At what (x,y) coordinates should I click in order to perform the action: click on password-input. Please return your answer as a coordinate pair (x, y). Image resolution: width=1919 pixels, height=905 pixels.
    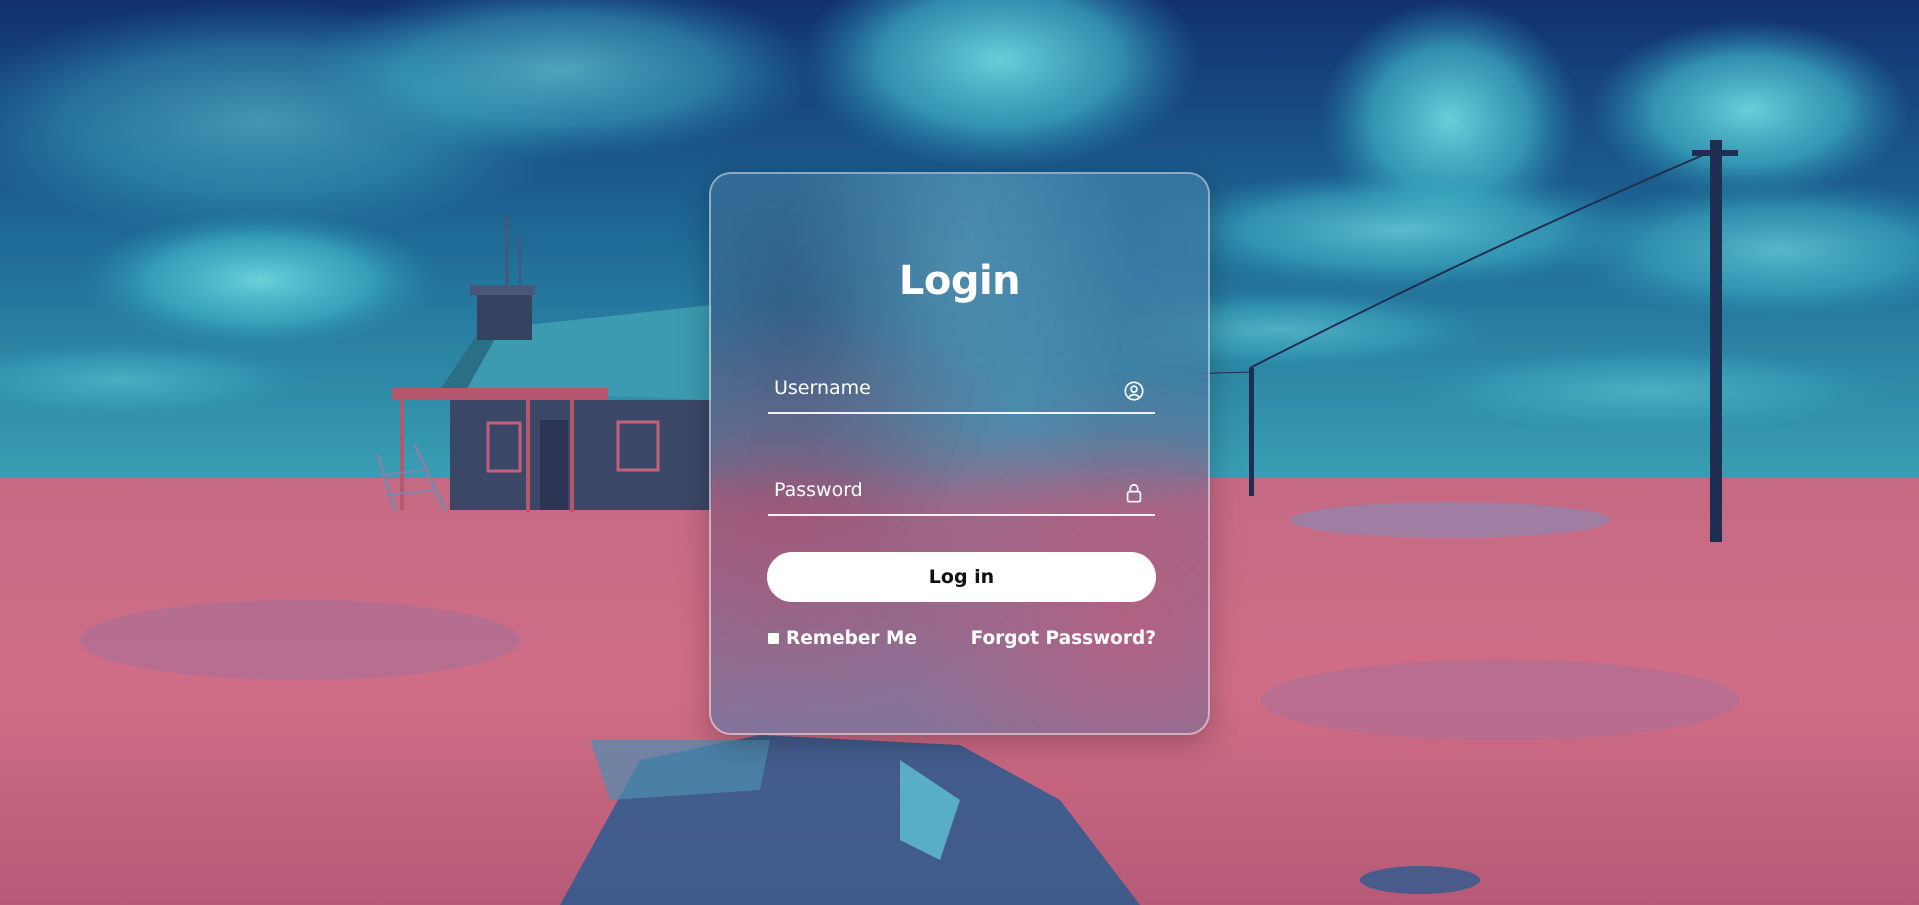
    Looking at the image, I should click on (941, 490).